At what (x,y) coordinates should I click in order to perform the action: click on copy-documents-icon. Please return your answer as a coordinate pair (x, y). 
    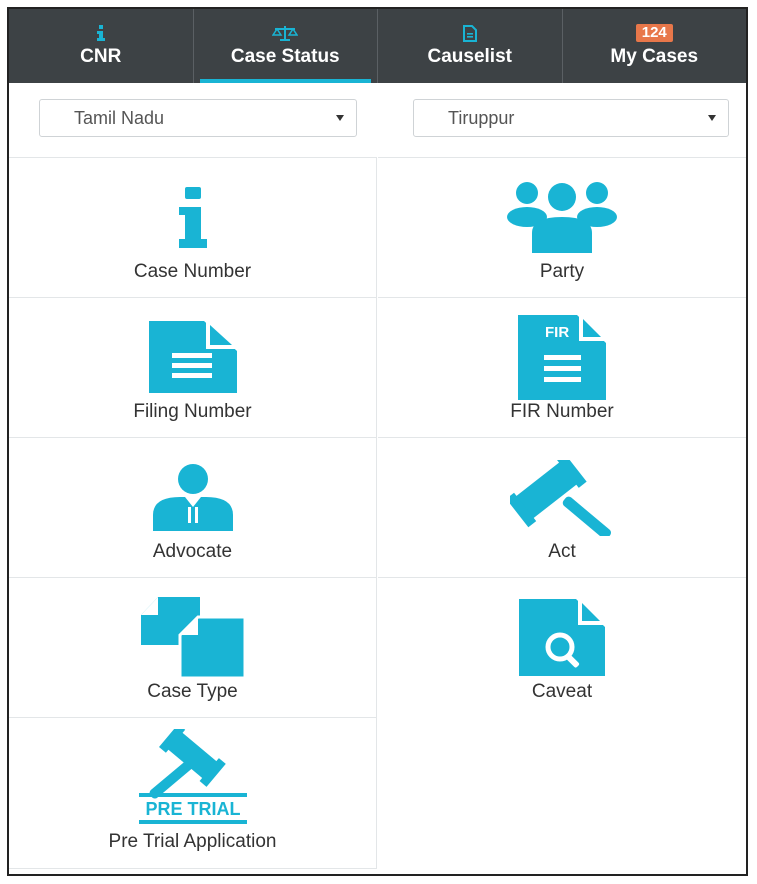
    Looking at the image, I should click on (192, 638).